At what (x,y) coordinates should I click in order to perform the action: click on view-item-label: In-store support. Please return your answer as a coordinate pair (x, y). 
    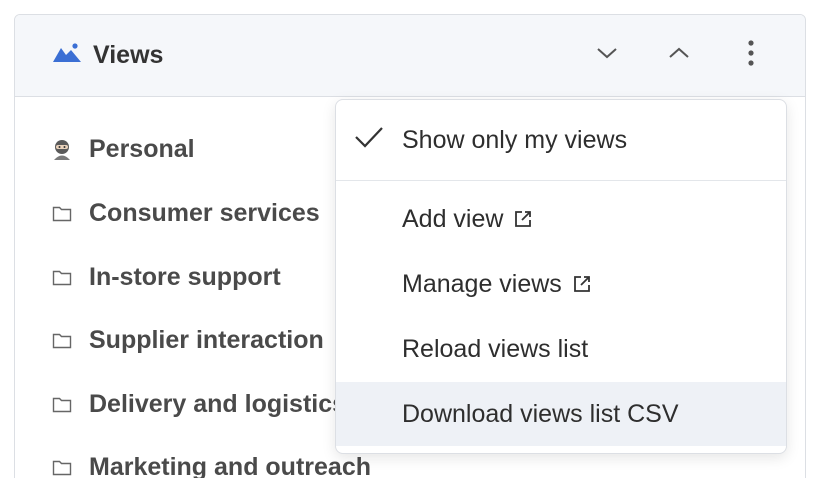
    Looking at the image, I should click on (185, 276).